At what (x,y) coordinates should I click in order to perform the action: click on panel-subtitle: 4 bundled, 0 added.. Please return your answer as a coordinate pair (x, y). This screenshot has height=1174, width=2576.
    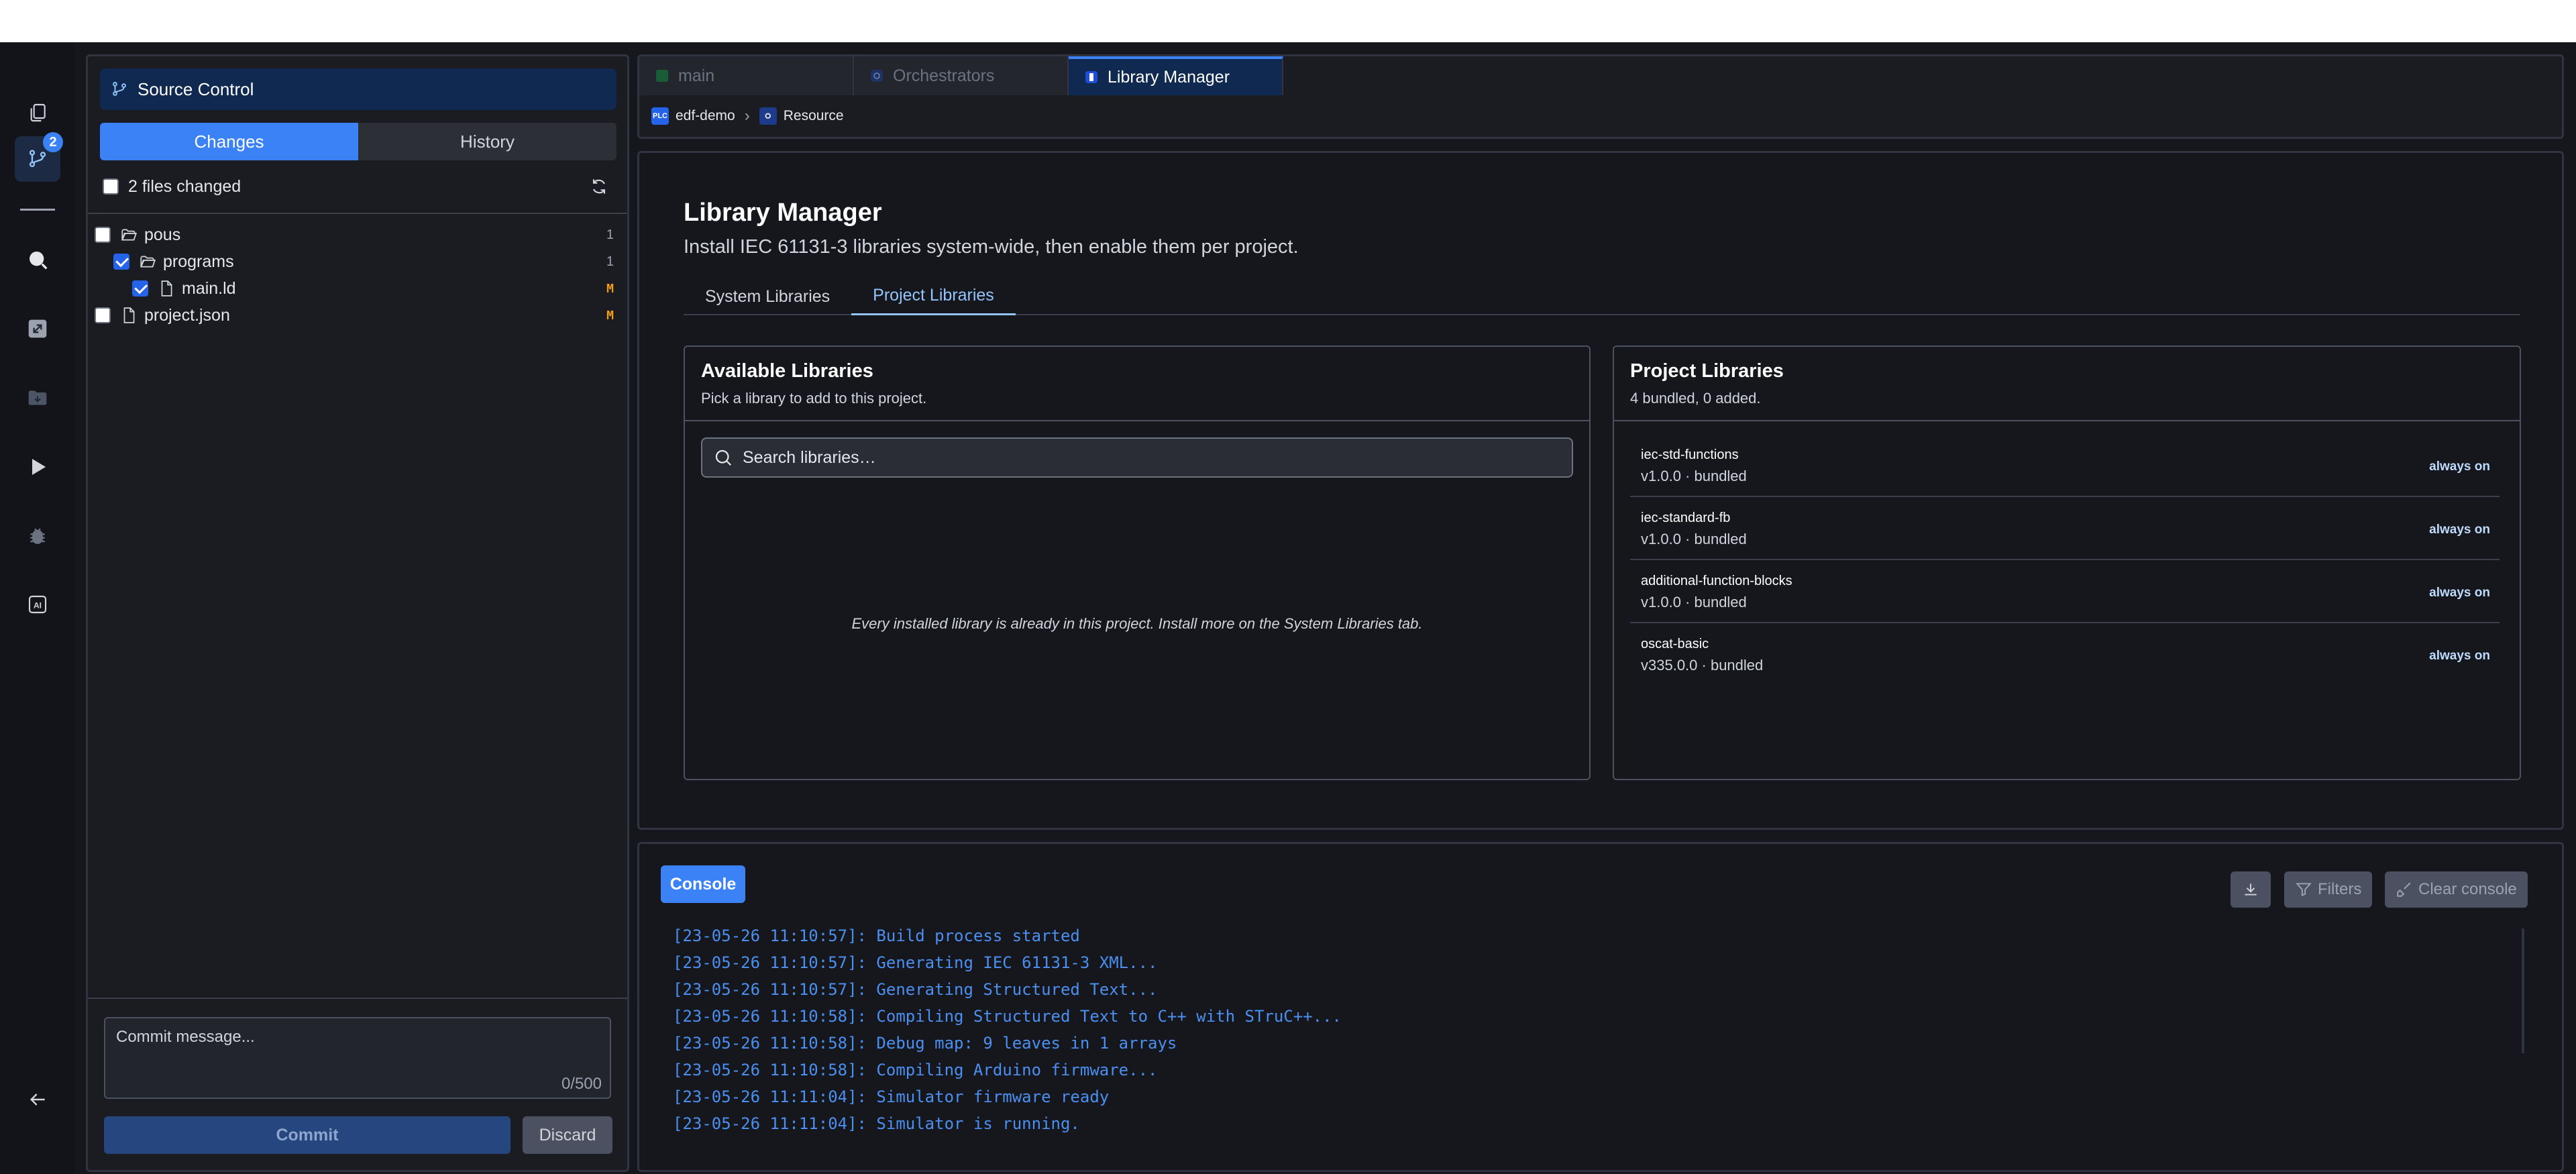
    Looking at the image, I should click on (1695, 398).